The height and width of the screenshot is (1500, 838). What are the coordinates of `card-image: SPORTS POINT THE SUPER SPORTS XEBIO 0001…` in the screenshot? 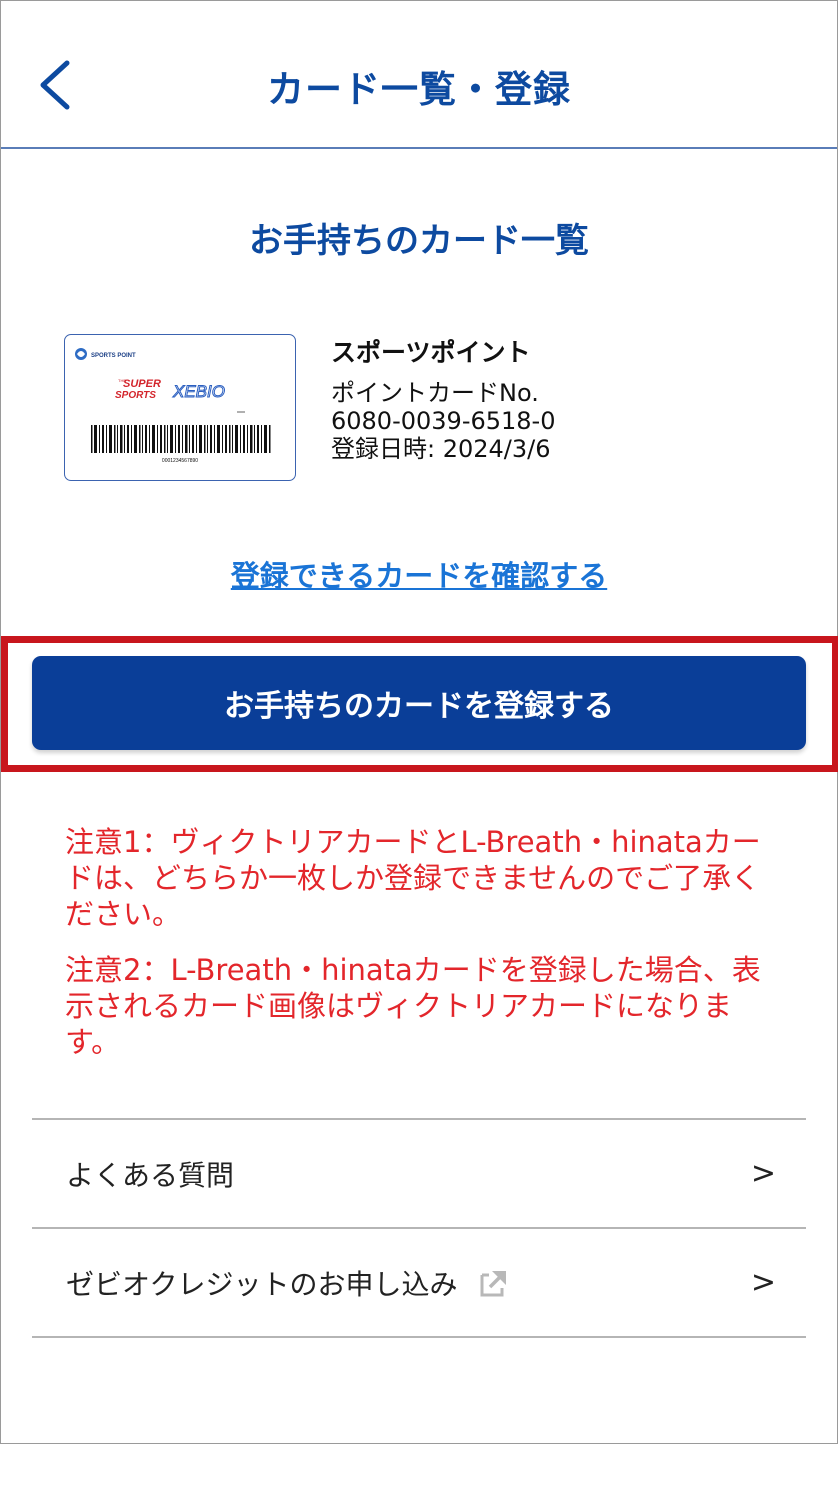 It's located at (180, 407).